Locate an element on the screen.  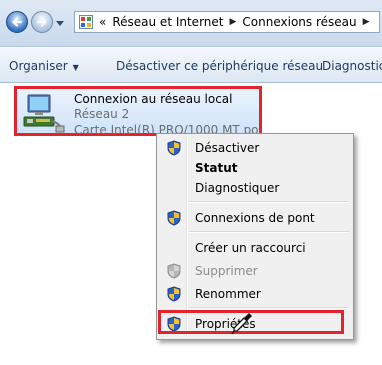
breadcrumb-network-internet: Réseau et Internet is located at coordinates (167, 22).